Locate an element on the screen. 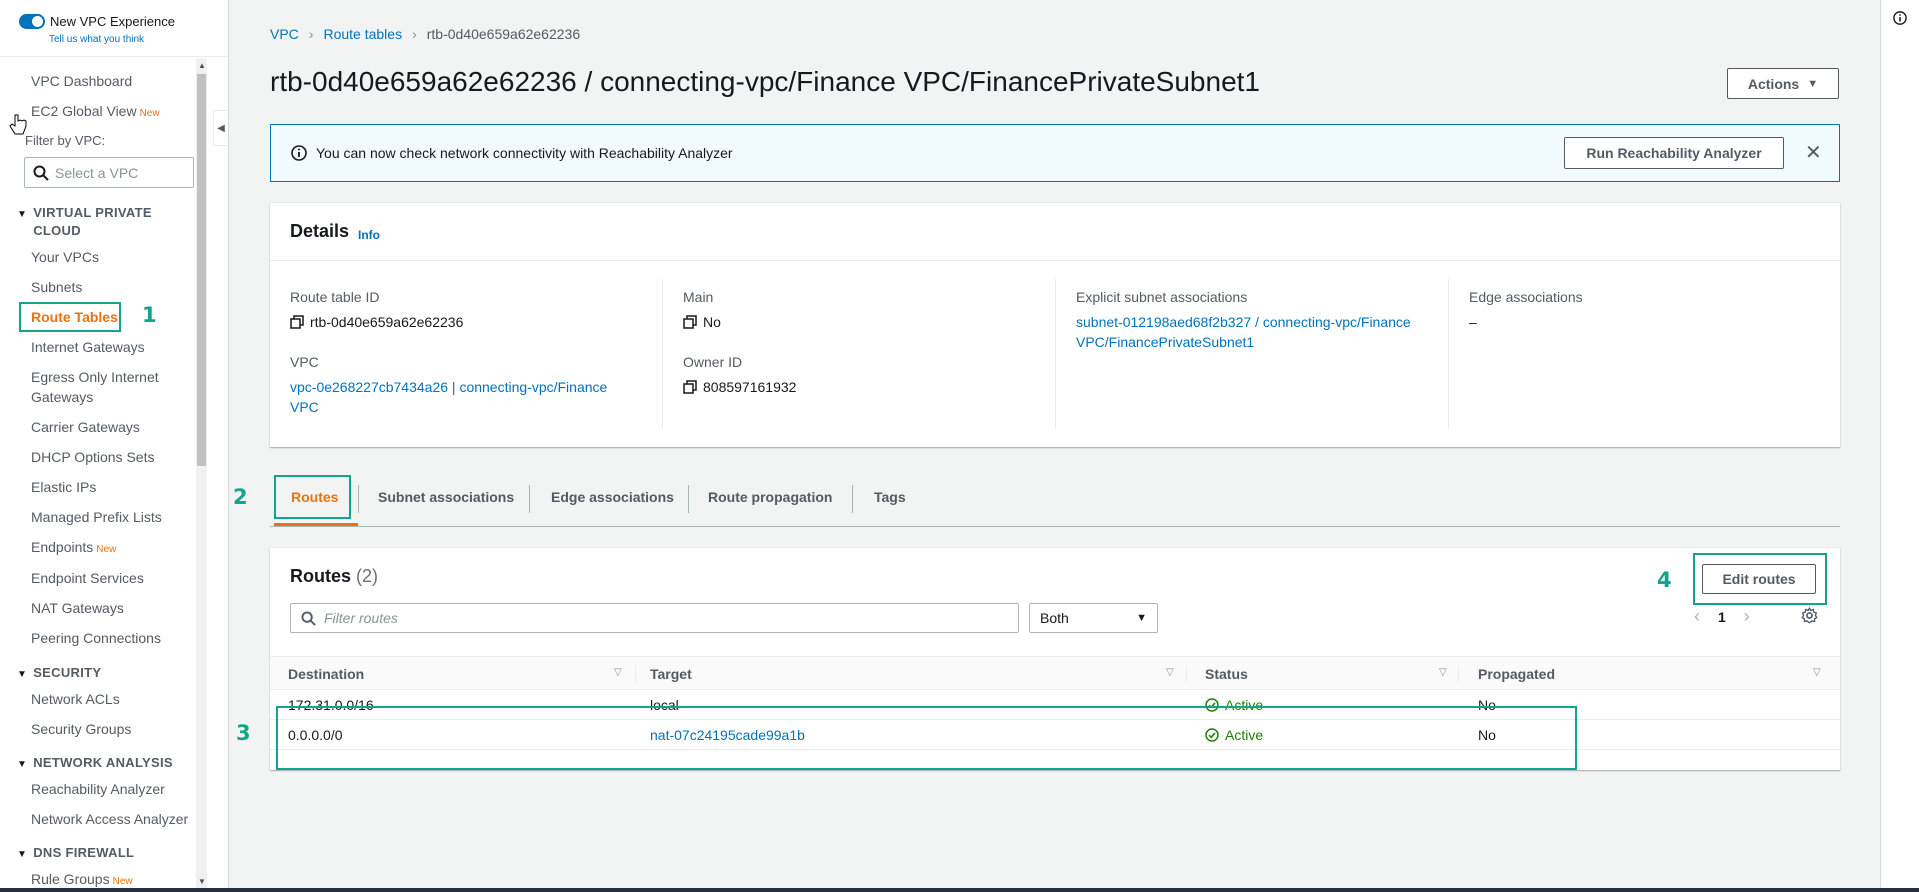 The width and height of the screenshot is (1919, 892). column-header-destination: Destination is located at coordinates (326, 674).